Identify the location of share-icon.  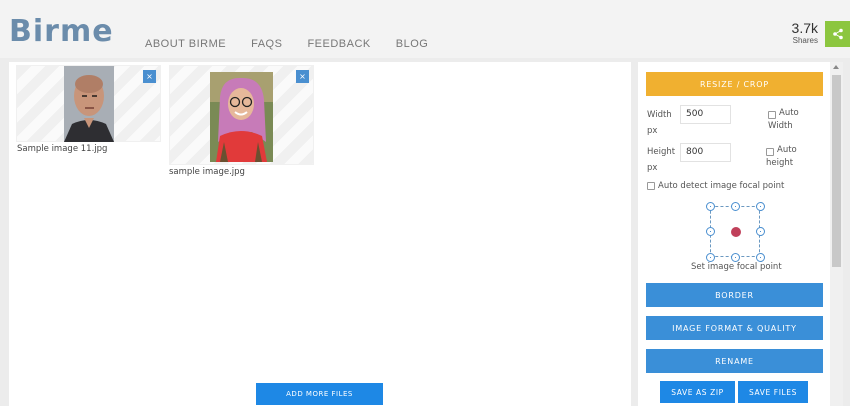
(837, 34).